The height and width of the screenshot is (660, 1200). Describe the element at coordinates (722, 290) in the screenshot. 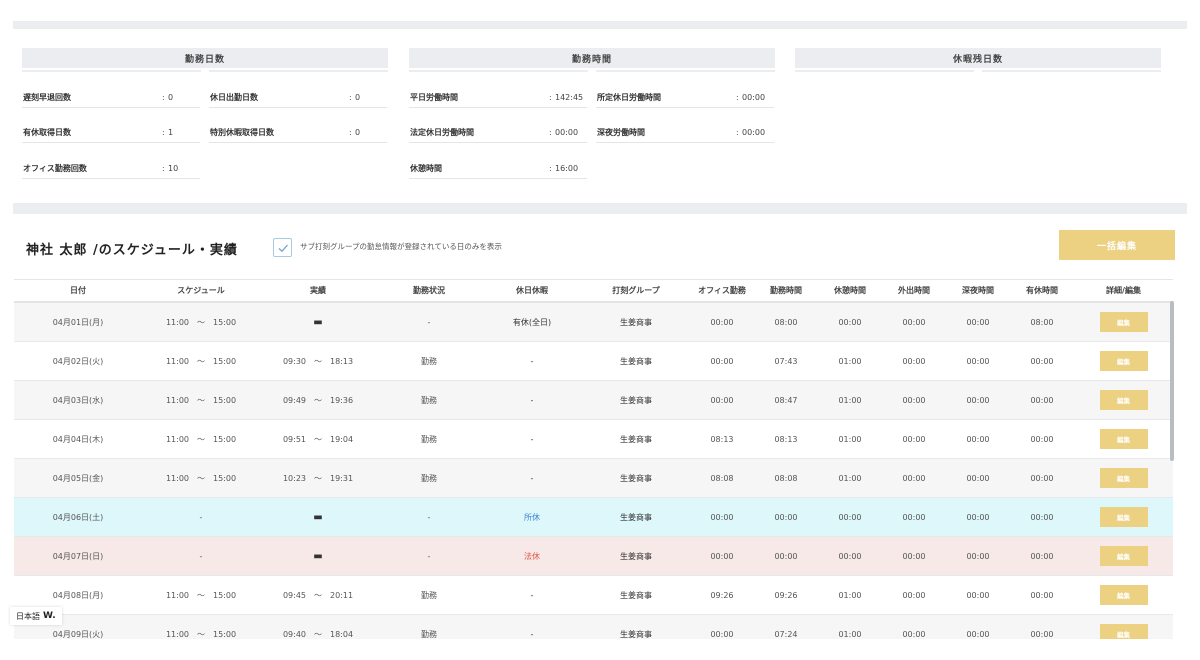

I see `col-office: オフィス勤務` at that location.